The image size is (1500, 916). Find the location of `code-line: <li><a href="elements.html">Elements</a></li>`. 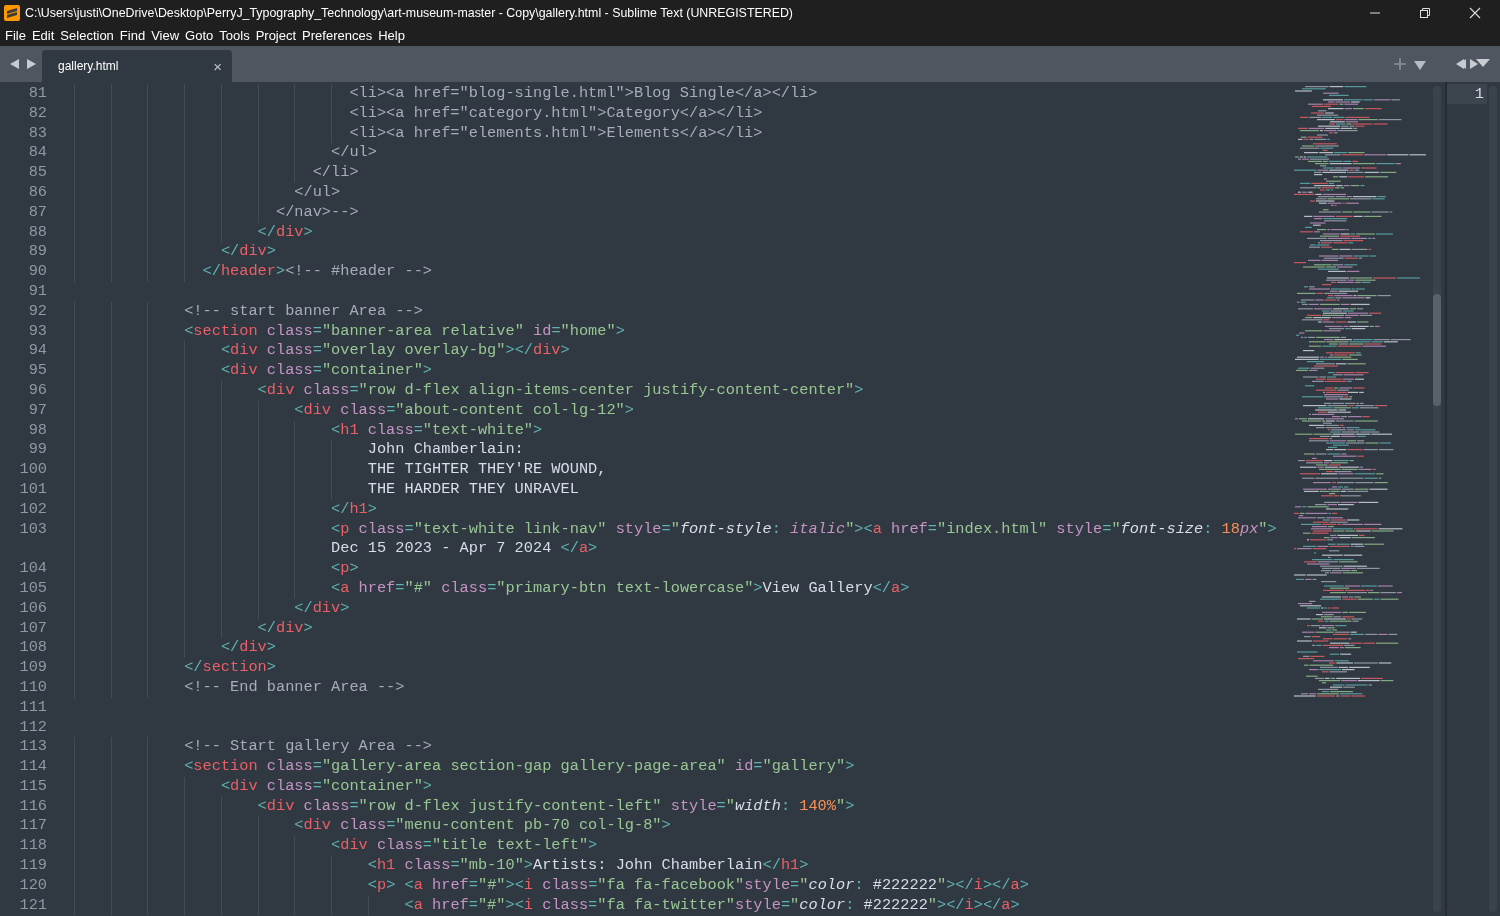

code-line: <li><a href="elements.html">Elements</a></li> is located at coordinates (556, 133).